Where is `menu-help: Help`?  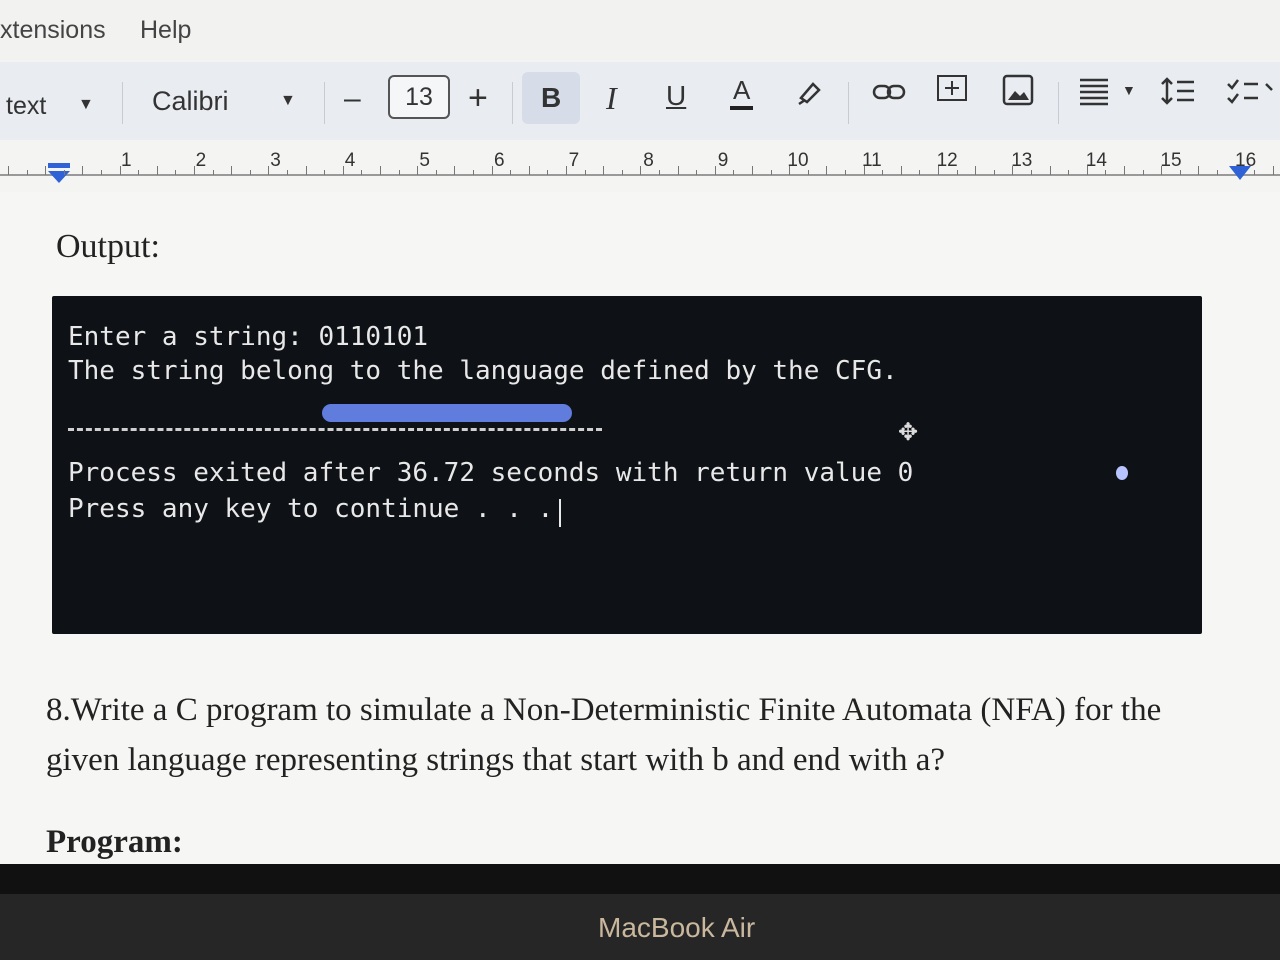 menu-help: Help is located at coordinates (165, 30).